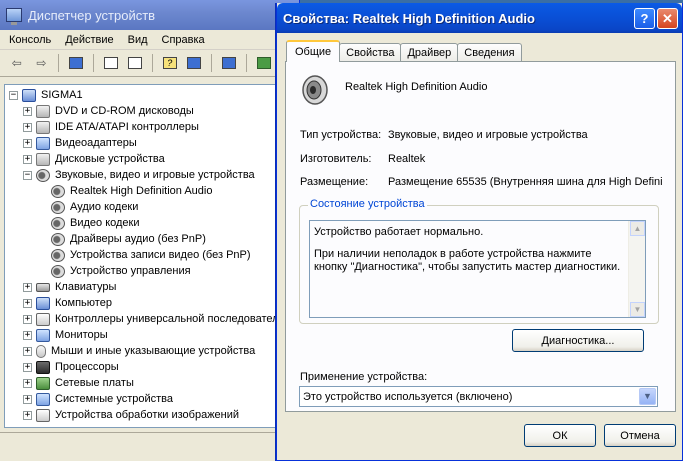 This screenshot has height=461, width=683. Describe the element at coordinates (43, 399) in the screenshot. I see `system-device-icon` at that location.